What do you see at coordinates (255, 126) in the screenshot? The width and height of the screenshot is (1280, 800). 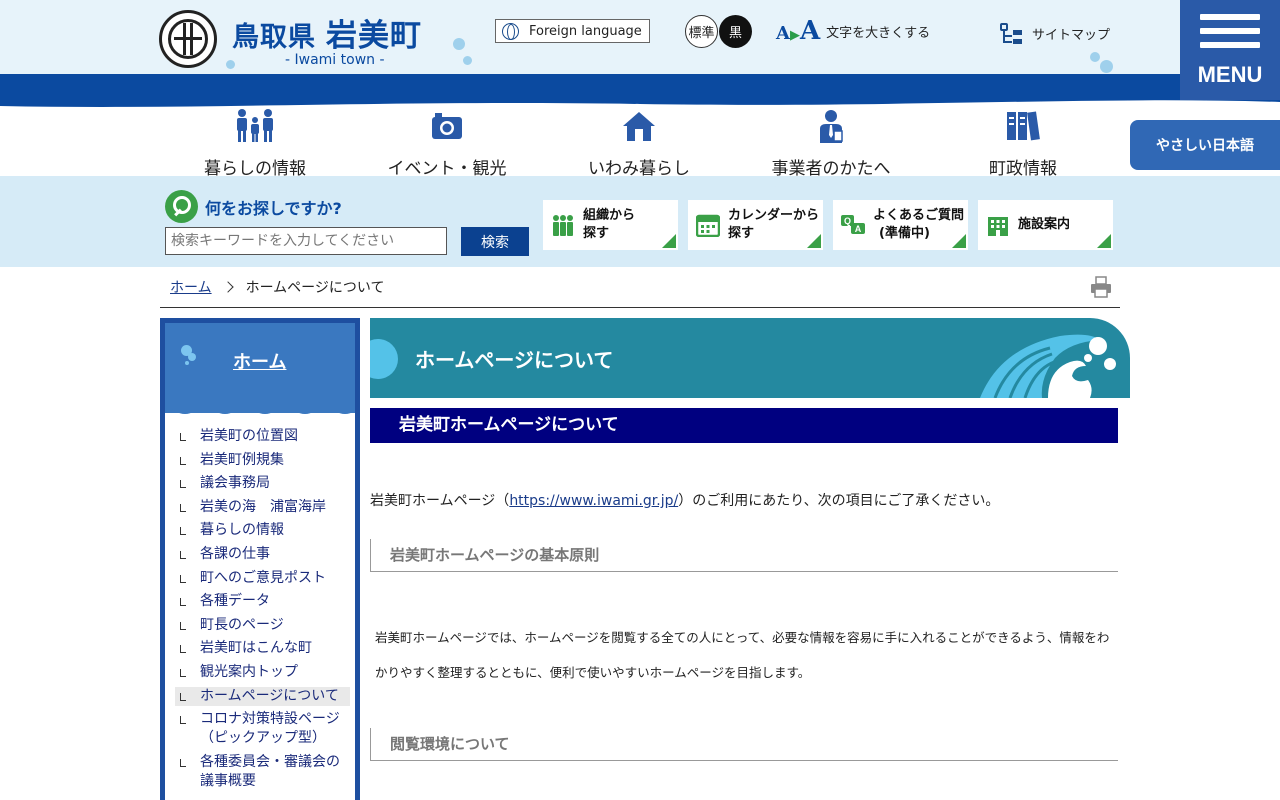 I see `family-icon` at bounding box center [255, 126].